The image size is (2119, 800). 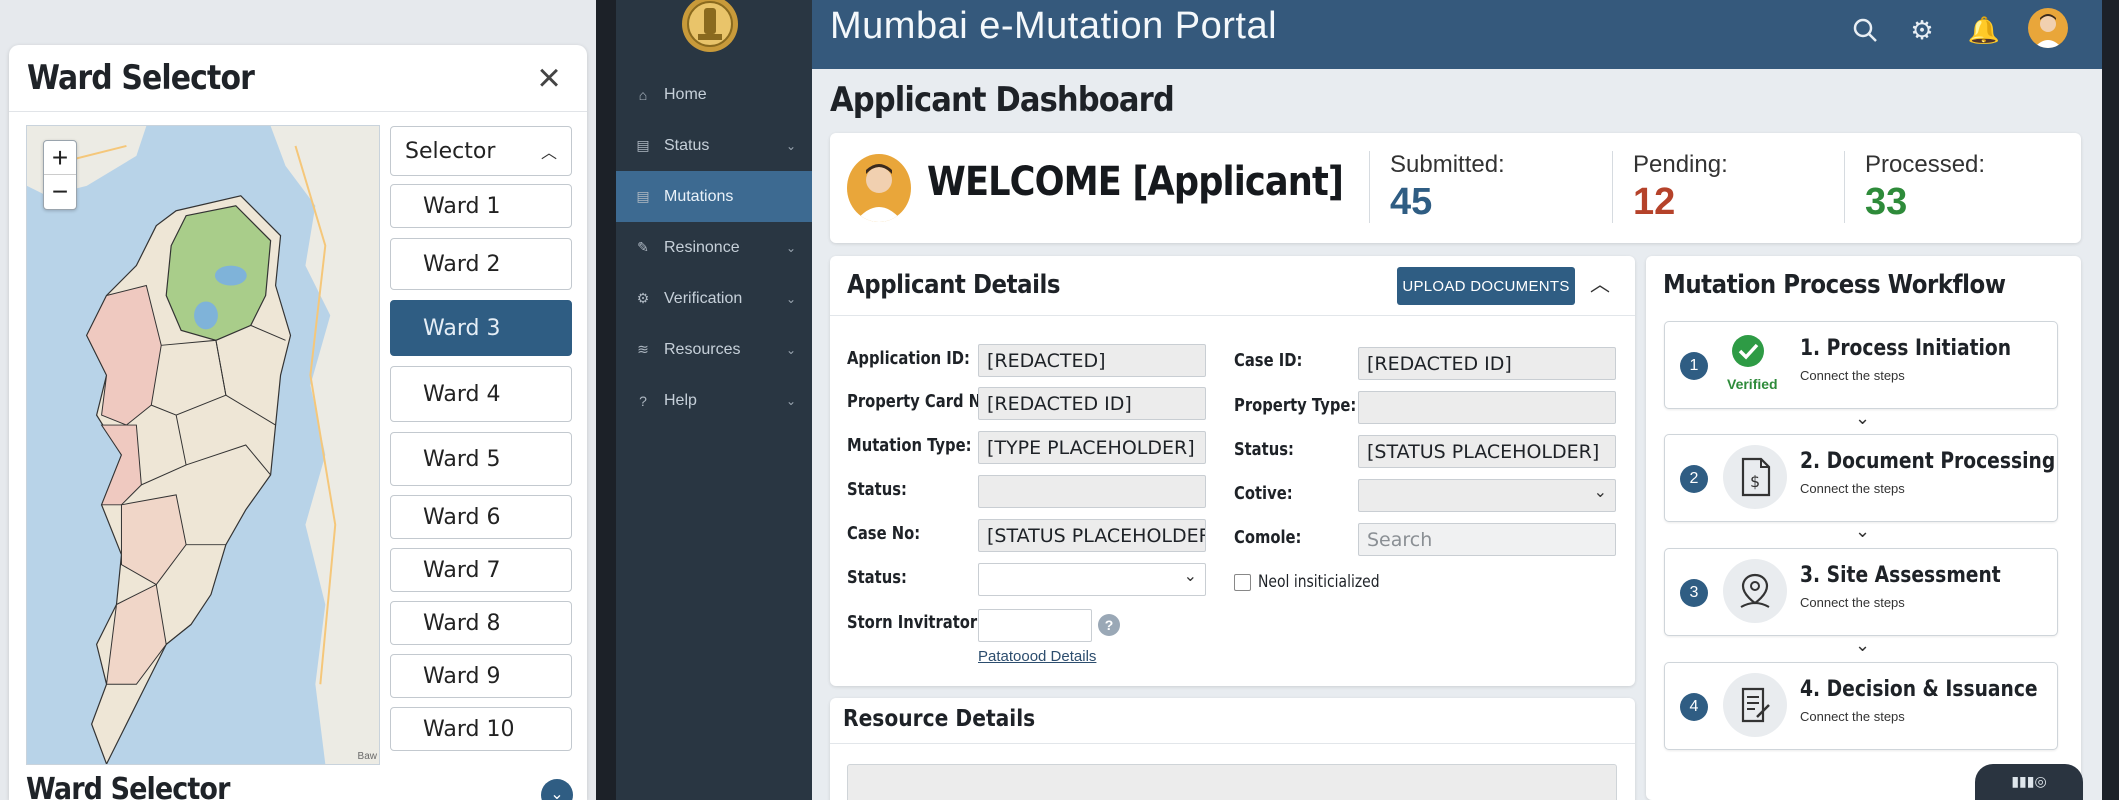 I want to click on expand-button: ⌄, so click(x=557, y=789).